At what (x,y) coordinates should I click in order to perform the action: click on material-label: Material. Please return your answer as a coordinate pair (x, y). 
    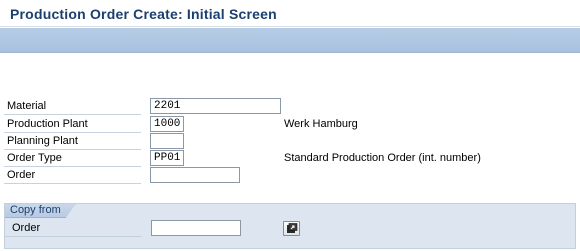
    Looking at the image, I should click on (72, 106).